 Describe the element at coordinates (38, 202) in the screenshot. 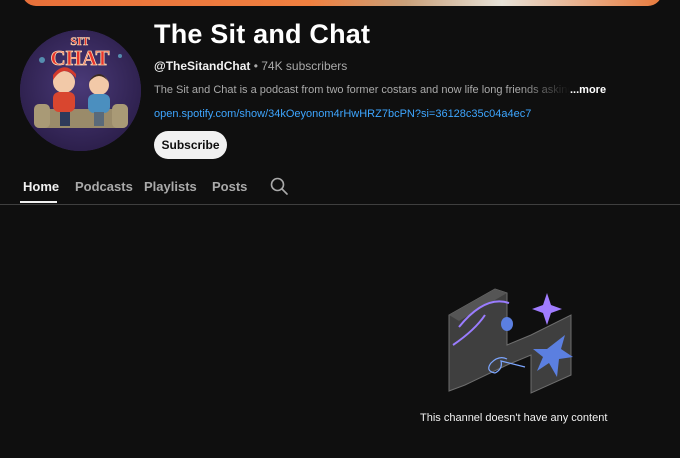

I see `active-tab-indicator` at that location.